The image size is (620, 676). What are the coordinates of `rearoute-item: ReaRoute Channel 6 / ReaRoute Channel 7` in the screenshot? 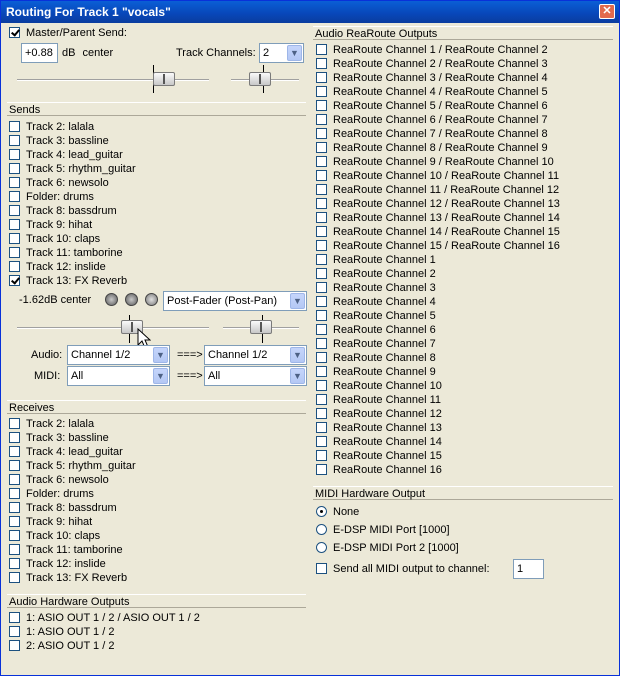 It's located at (432, 120).